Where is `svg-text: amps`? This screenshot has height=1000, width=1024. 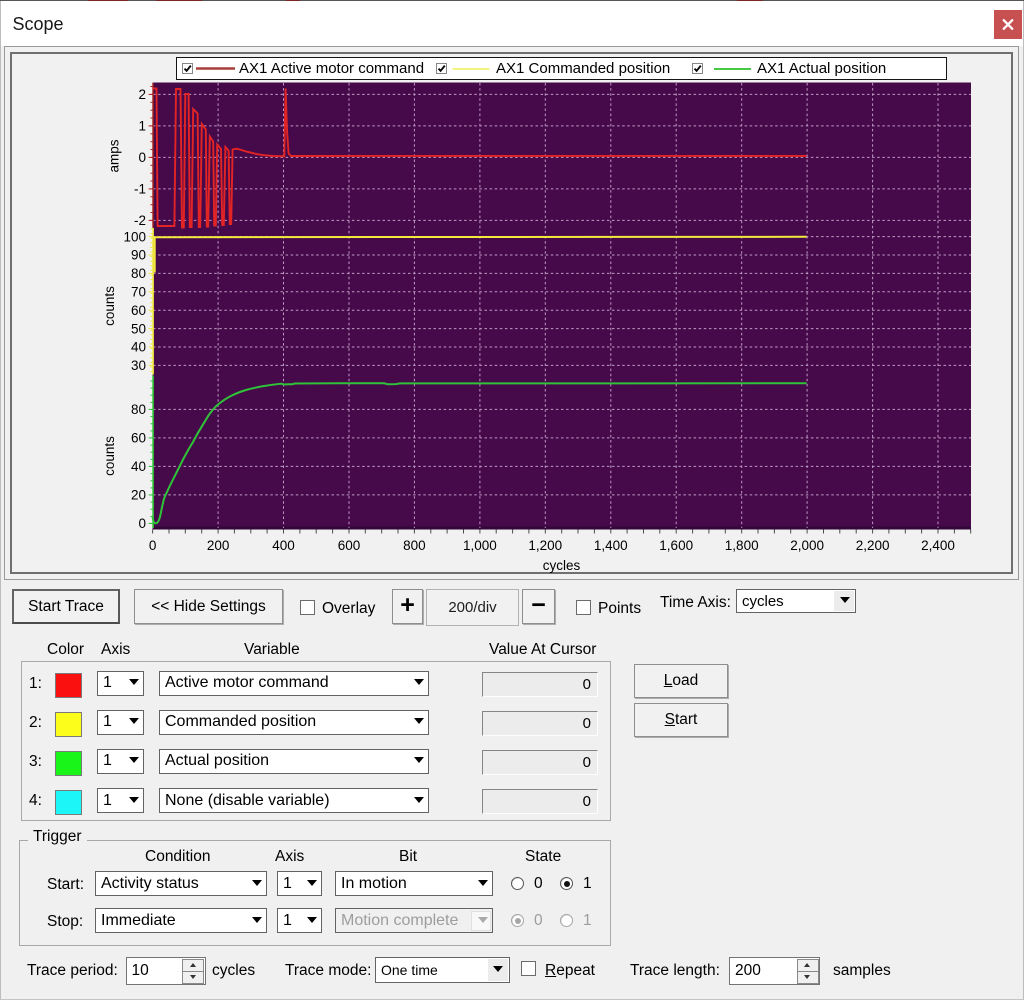
svg-text: amps is located at coordinates (114, 155).